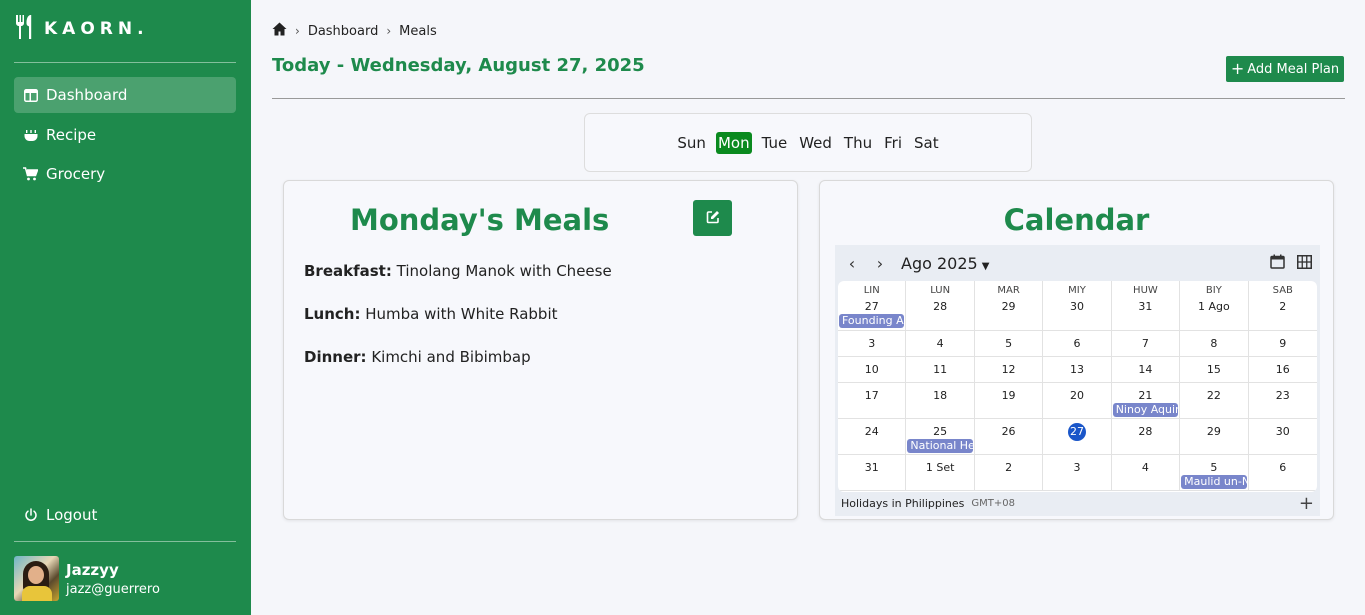  What do you see at coordinates (1282, 401) in the screenshot?
I see `calendar-day-cell: 23` at bounding box center [1282, 401].